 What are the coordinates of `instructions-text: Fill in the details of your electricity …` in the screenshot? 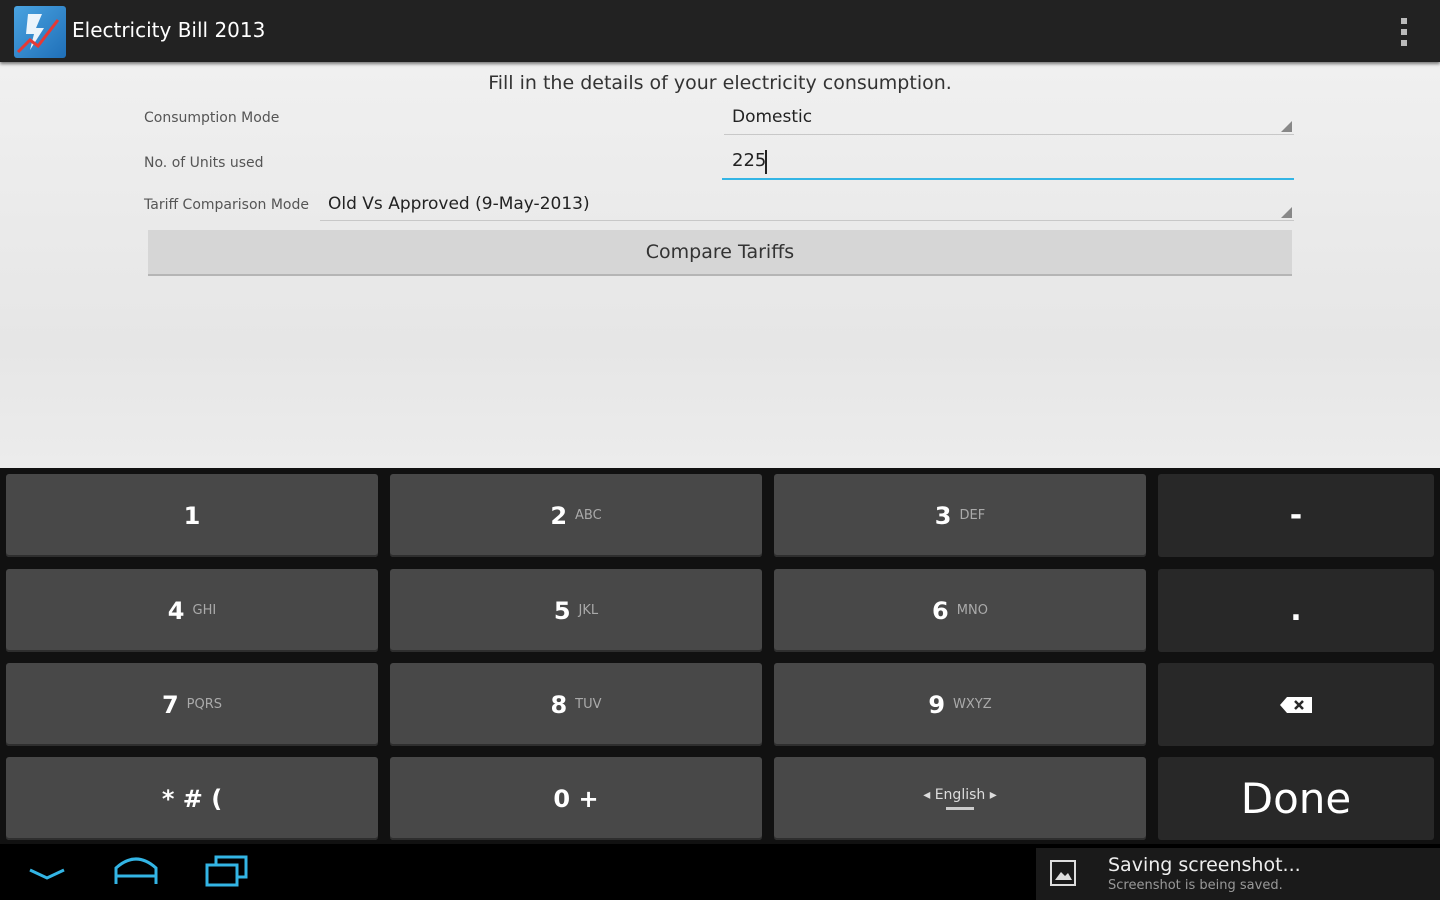 It's located at (720, 83).